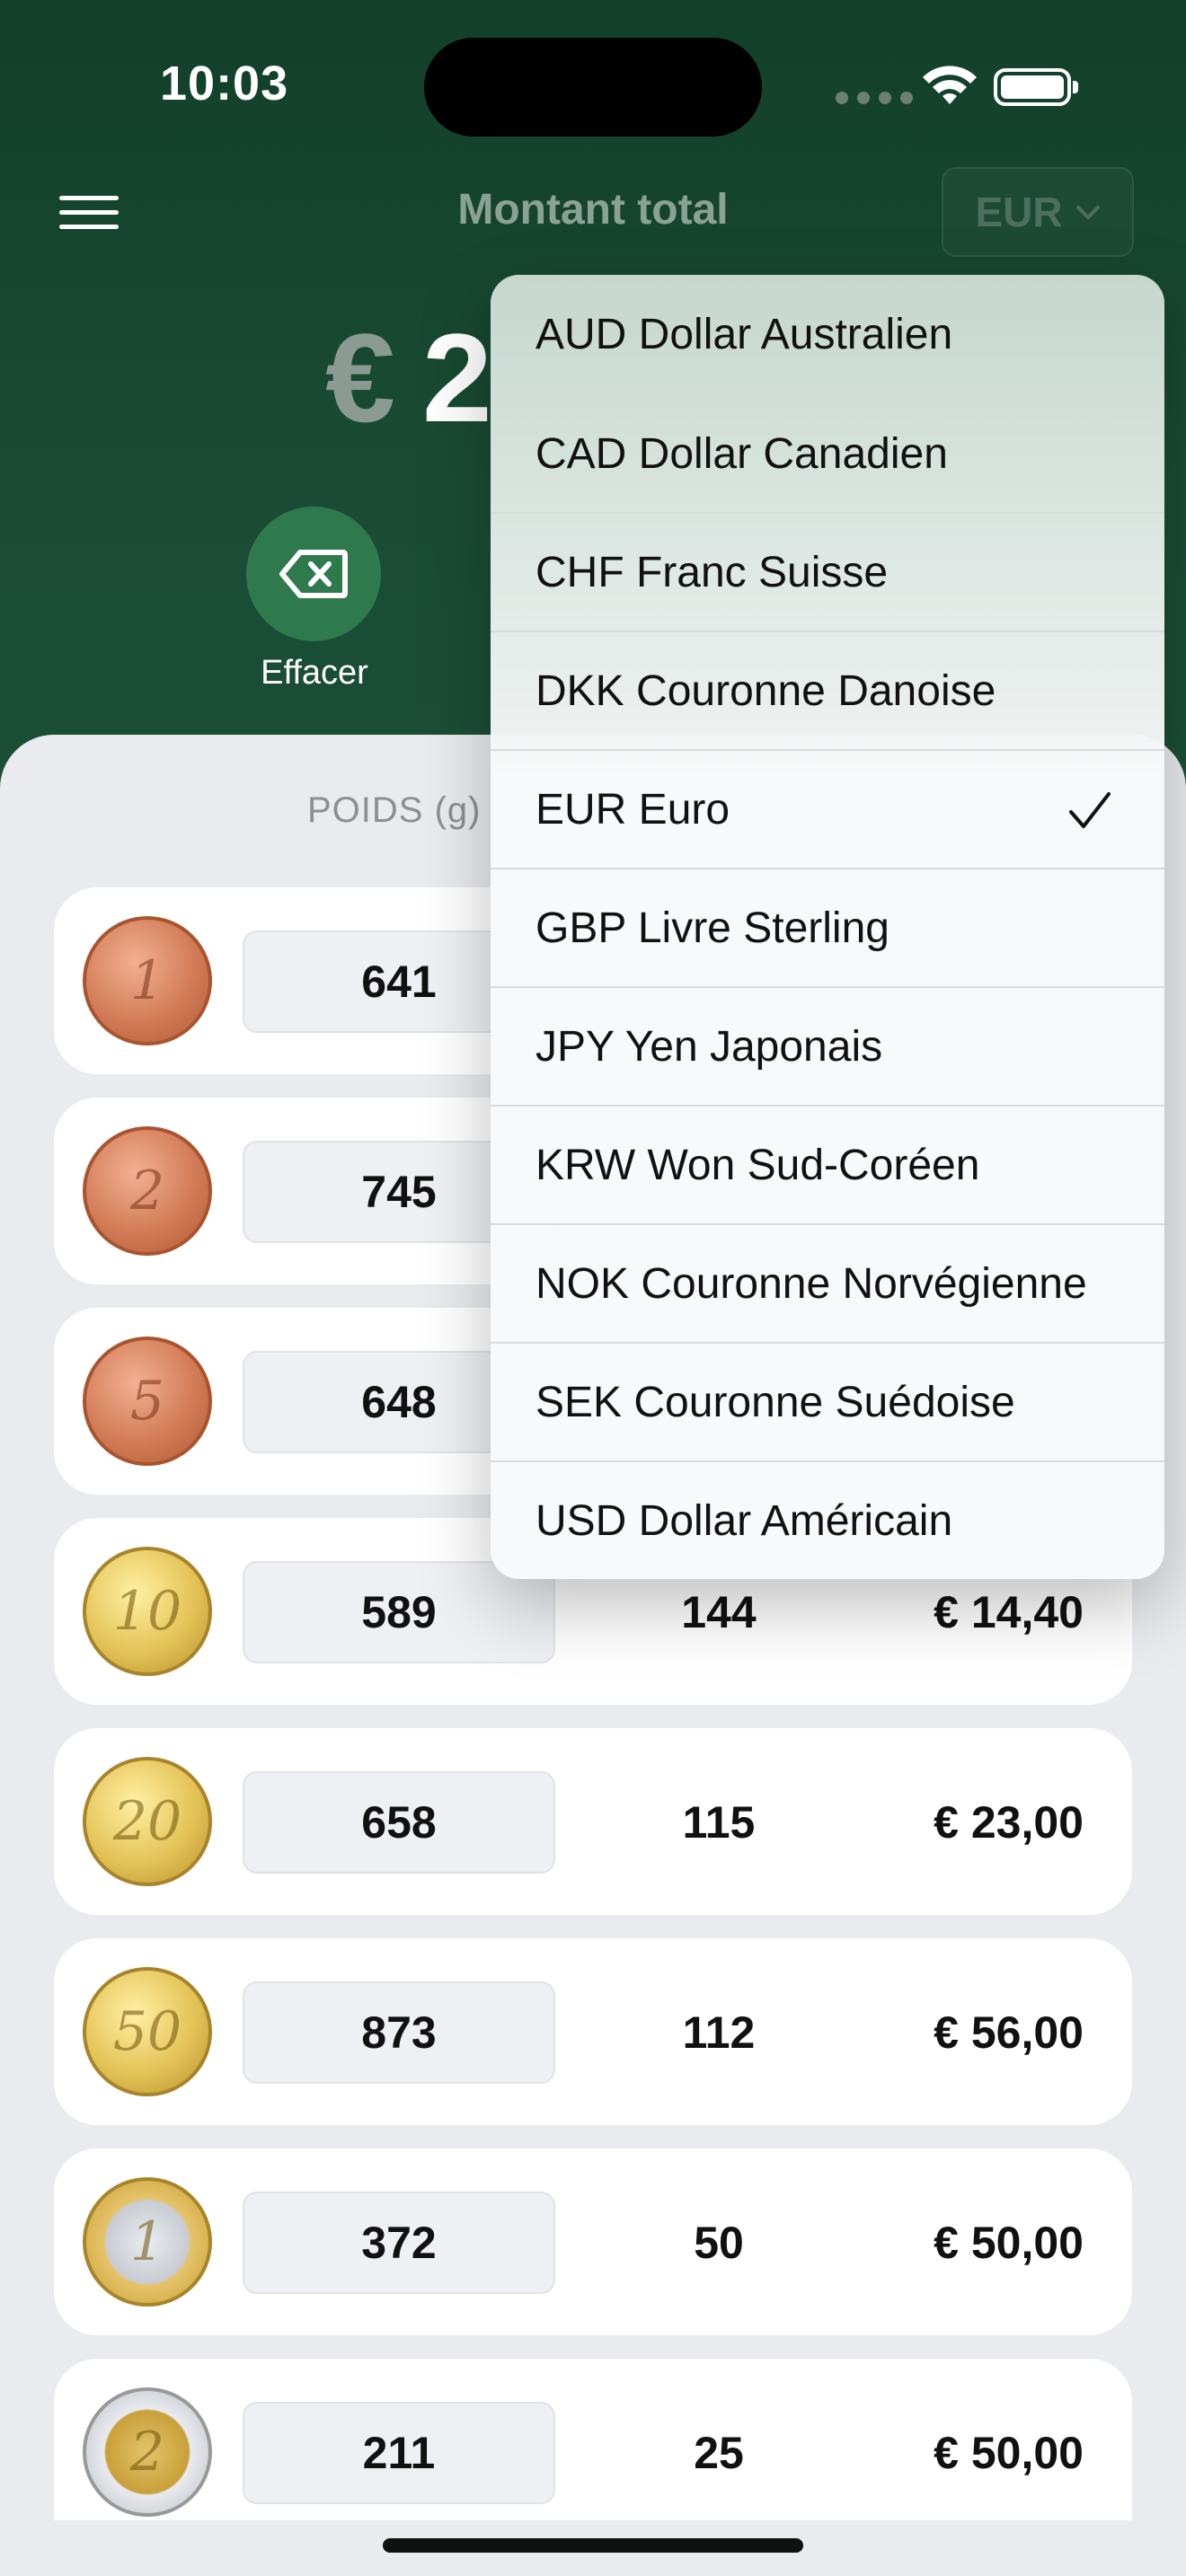  What do you see at coordinates (399, 2453) in the screenshot?
I see `weight-input: 211` at bounding box center [399, 2453].